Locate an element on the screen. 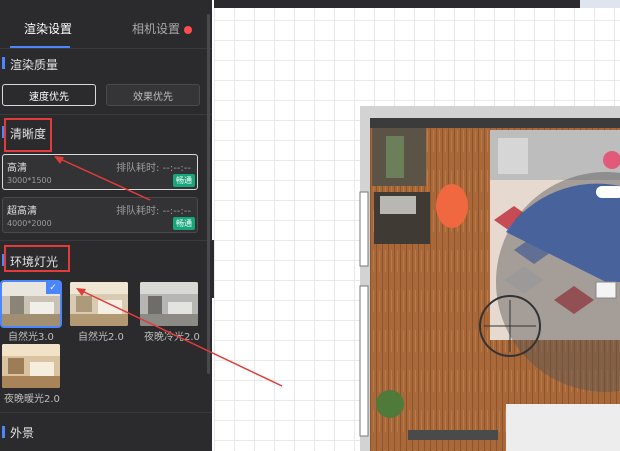  camera-rotate-icon is located at coordinates (608, 192).